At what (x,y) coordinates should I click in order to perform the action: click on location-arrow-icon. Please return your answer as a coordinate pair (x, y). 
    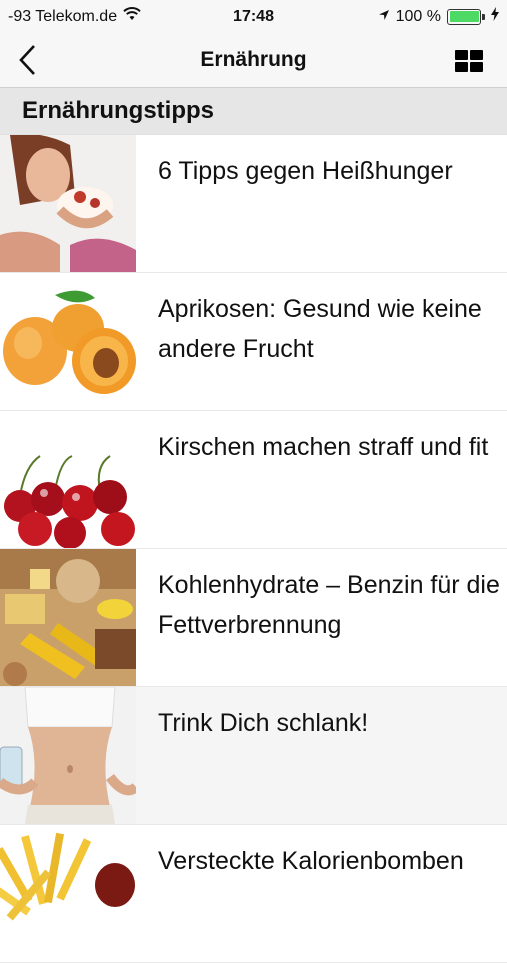
    Looking at the image, I should click on (384, 17).